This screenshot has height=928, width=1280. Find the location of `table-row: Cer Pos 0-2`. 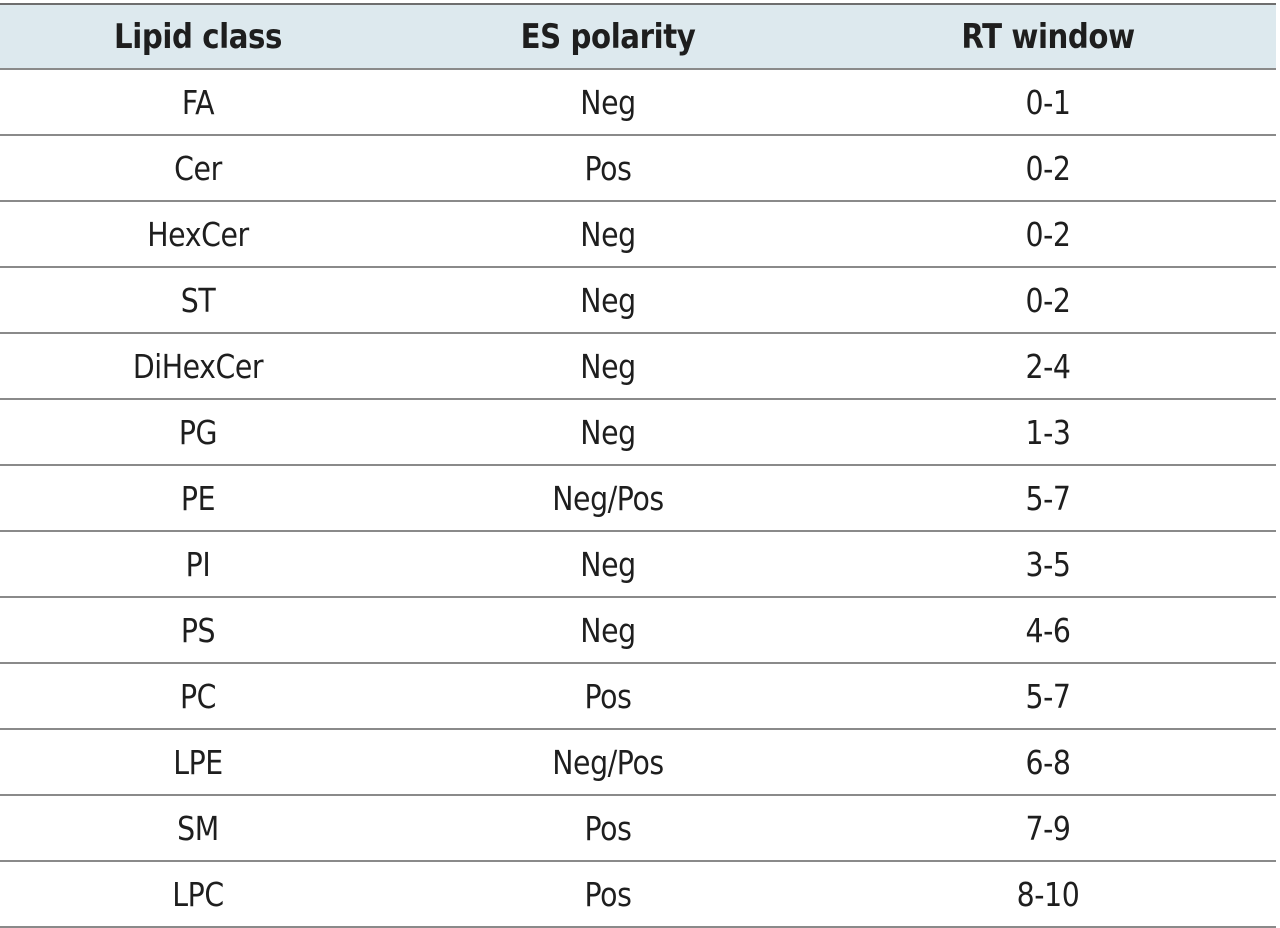

table-row: Cer Pos 0-2 is located at coordinates (638, 169).